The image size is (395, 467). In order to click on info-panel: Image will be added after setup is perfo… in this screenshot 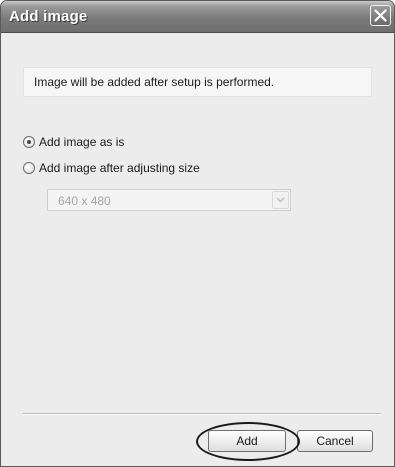, I will do `click(197, 82)`.